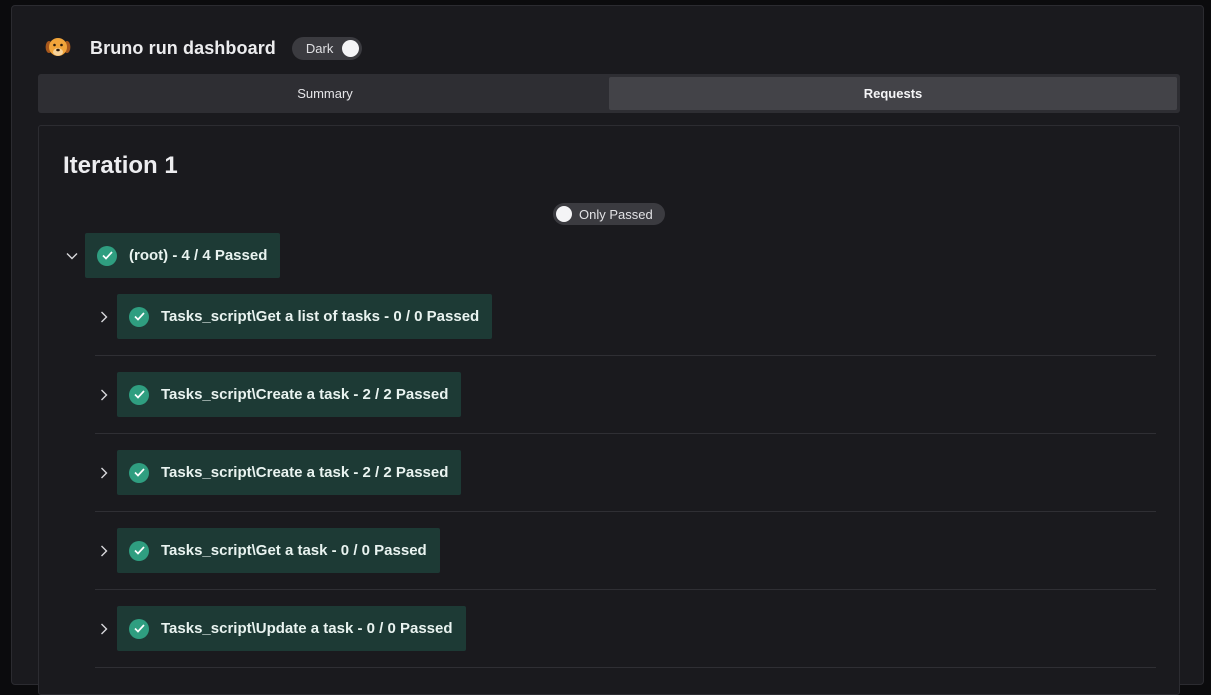  What do you see at coordinates (183, 47) in the screenshot?
I see `app-title: Bruno run dashboard` at bounding box center [183, 47].